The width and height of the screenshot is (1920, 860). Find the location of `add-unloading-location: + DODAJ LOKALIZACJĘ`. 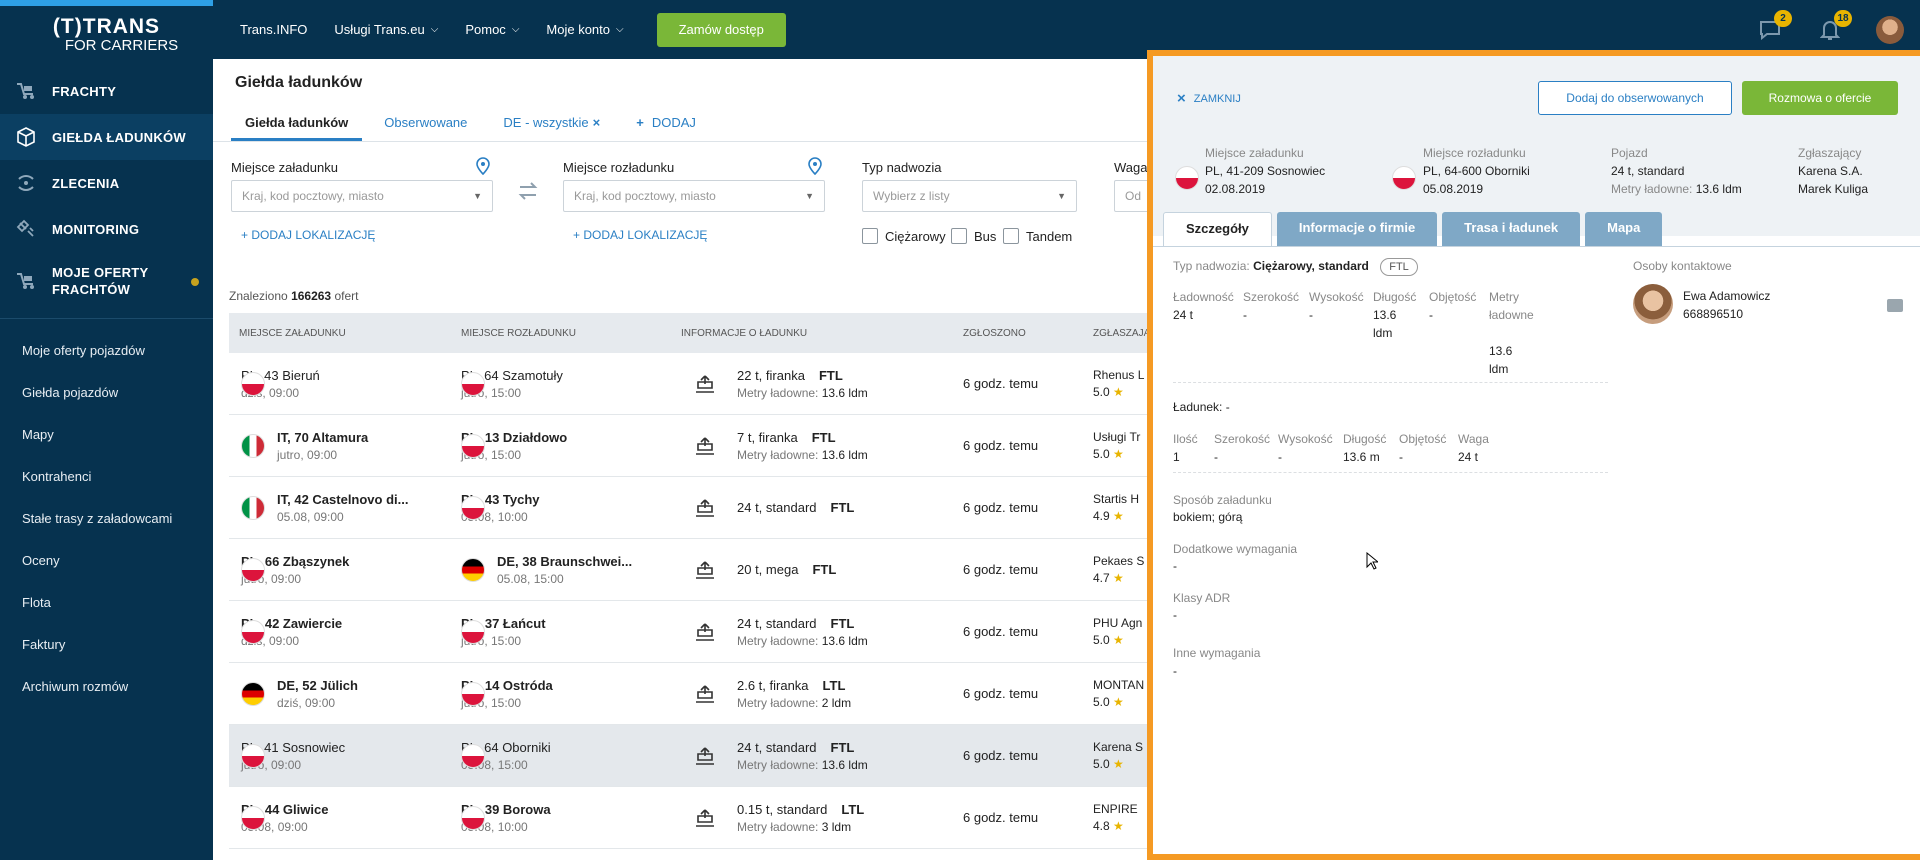

add-unloading-location: + DODAJ LOKALIZACJĘ is located at coordinates (640, 235).